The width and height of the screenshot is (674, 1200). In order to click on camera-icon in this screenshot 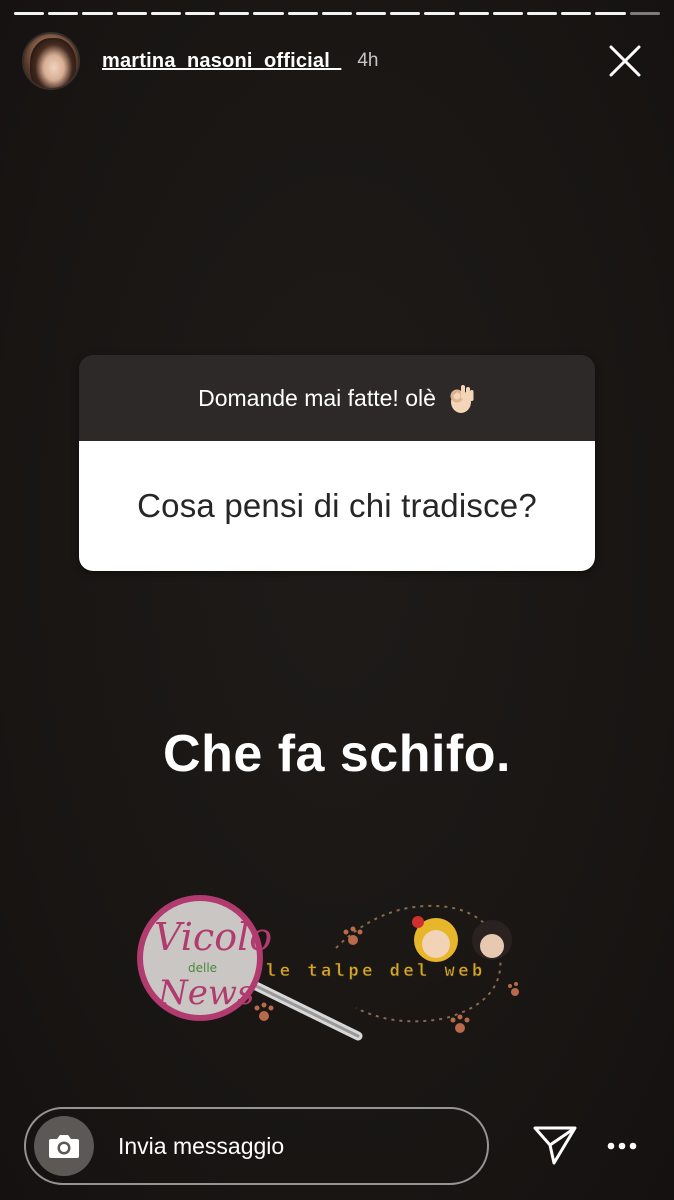, I will do `click(64, 1146)`.